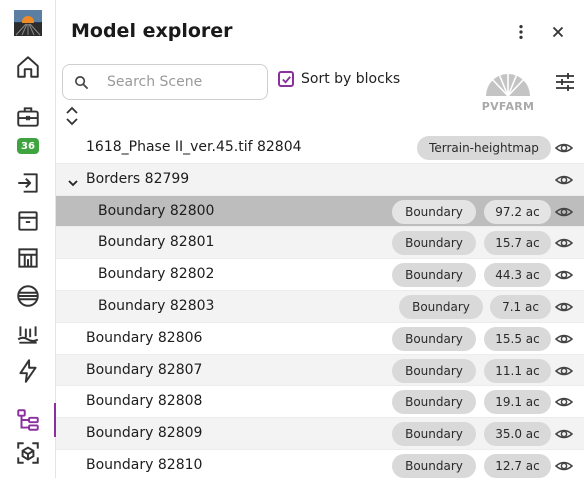 This screenshot has height=478, width=584. What do you see at coordinates (320, 275) in the screenshot?
I see `tree-row: Boundary 82802 Boundary 44.3 ac` at bounding box center [320, 275].